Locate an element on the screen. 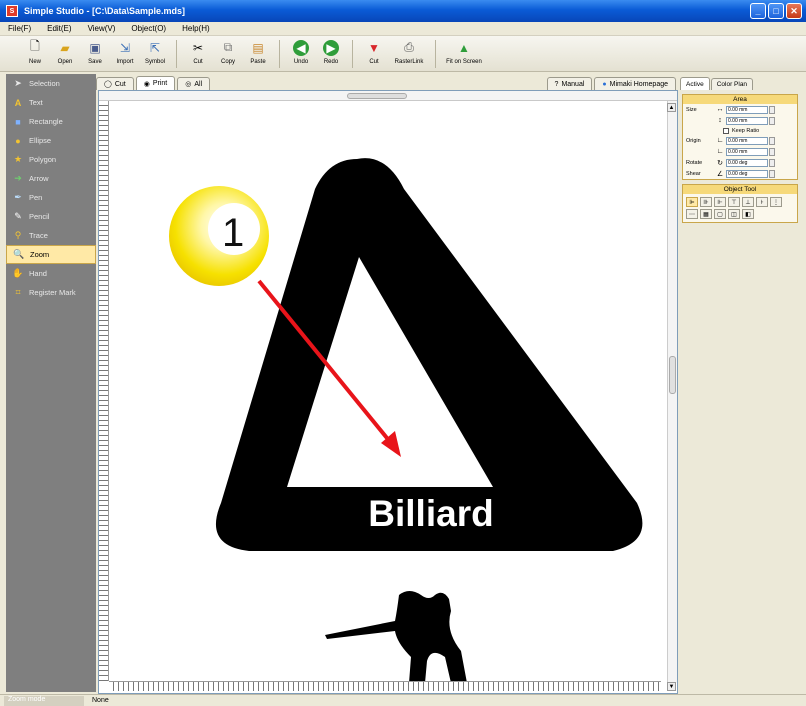 The image size is (806, 706). new-button: 🗋 New is located at coordinates (35, 54).